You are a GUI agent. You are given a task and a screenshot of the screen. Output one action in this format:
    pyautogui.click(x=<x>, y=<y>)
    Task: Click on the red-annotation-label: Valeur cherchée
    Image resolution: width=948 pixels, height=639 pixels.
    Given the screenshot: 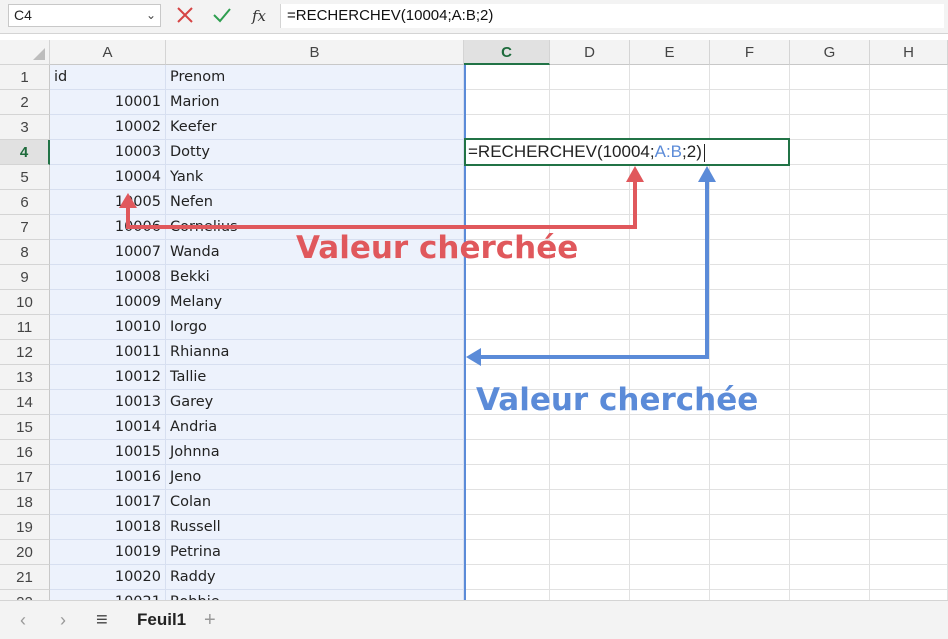 What is the action you would take?
    pyautogui.click(x=437, y=248)
    